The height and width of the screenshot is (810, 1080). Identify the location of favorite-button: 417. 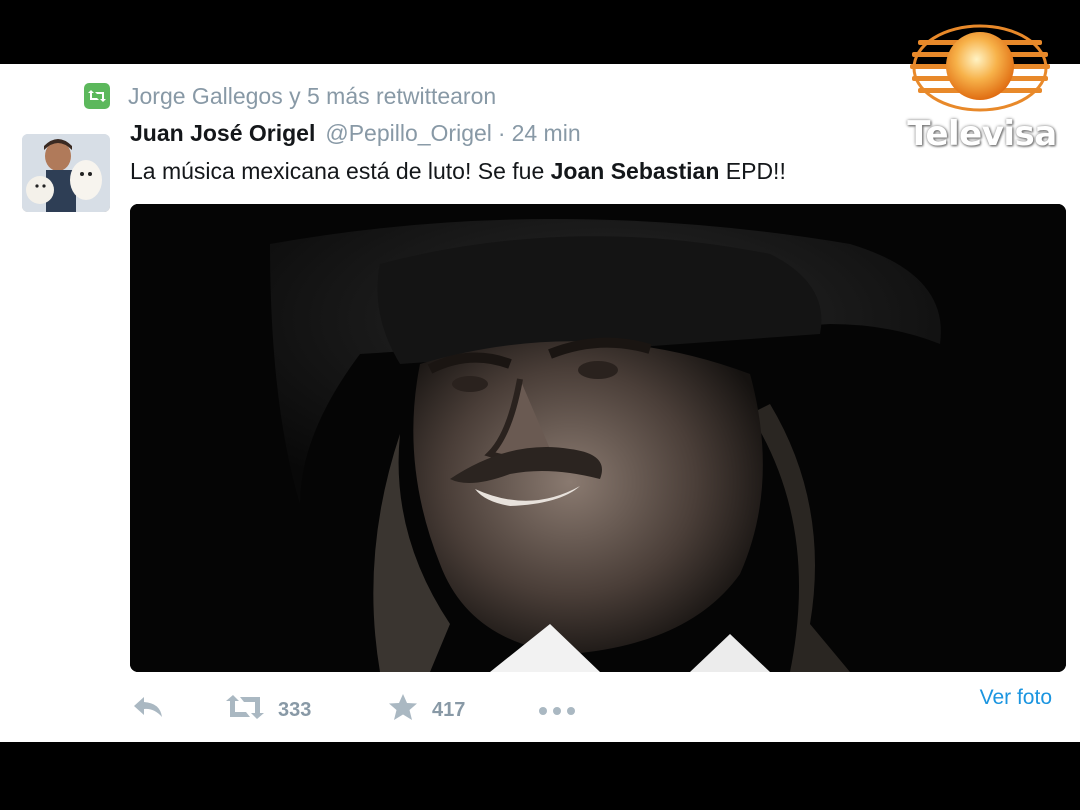
(426, 710).